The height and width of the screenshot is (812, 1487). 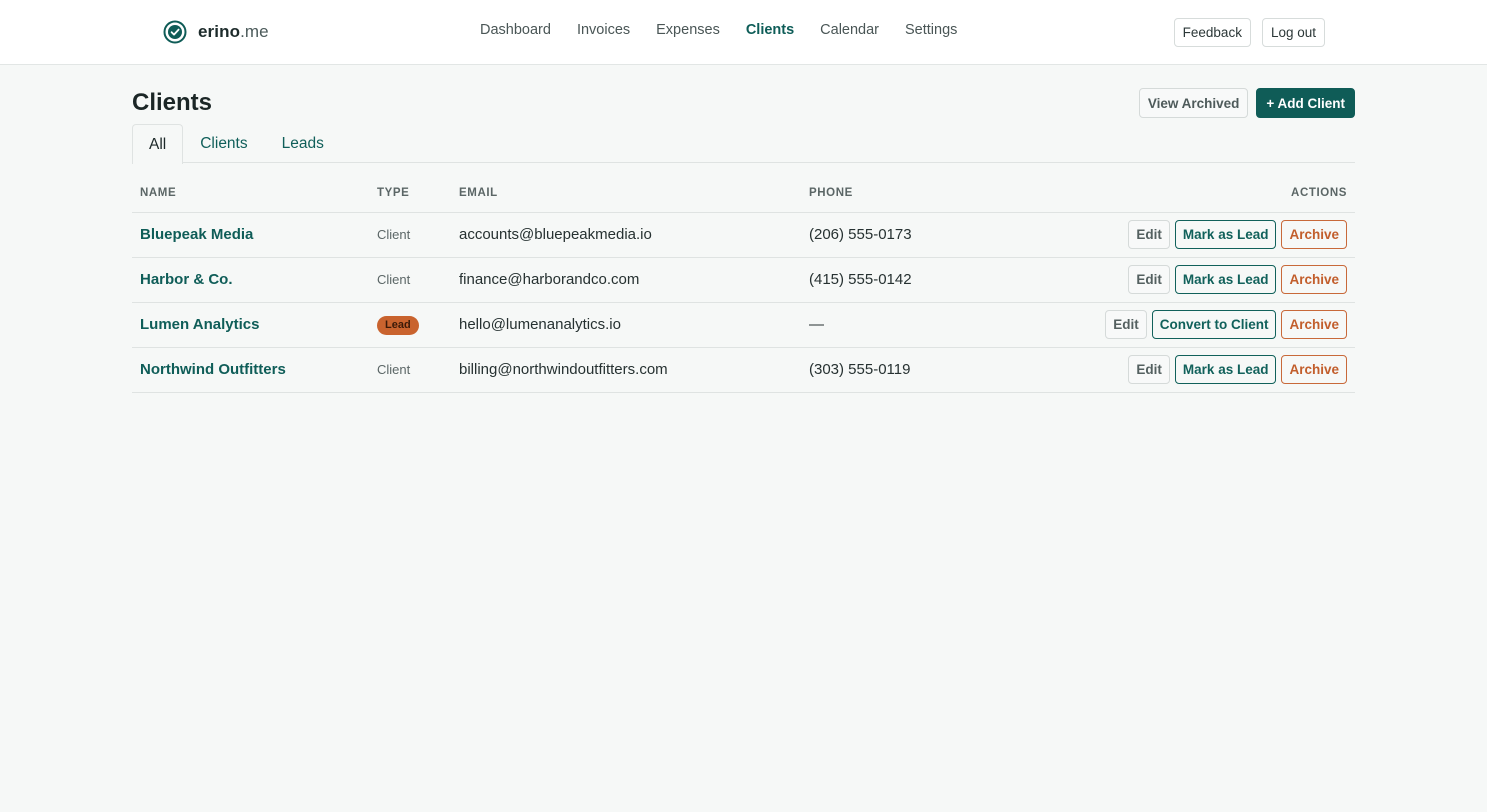 What do you see at coordinates (634, 370) in the screenshot?
I see `email-cell: billing@northwindoutfitters.com` at bounding box center [634, 370].